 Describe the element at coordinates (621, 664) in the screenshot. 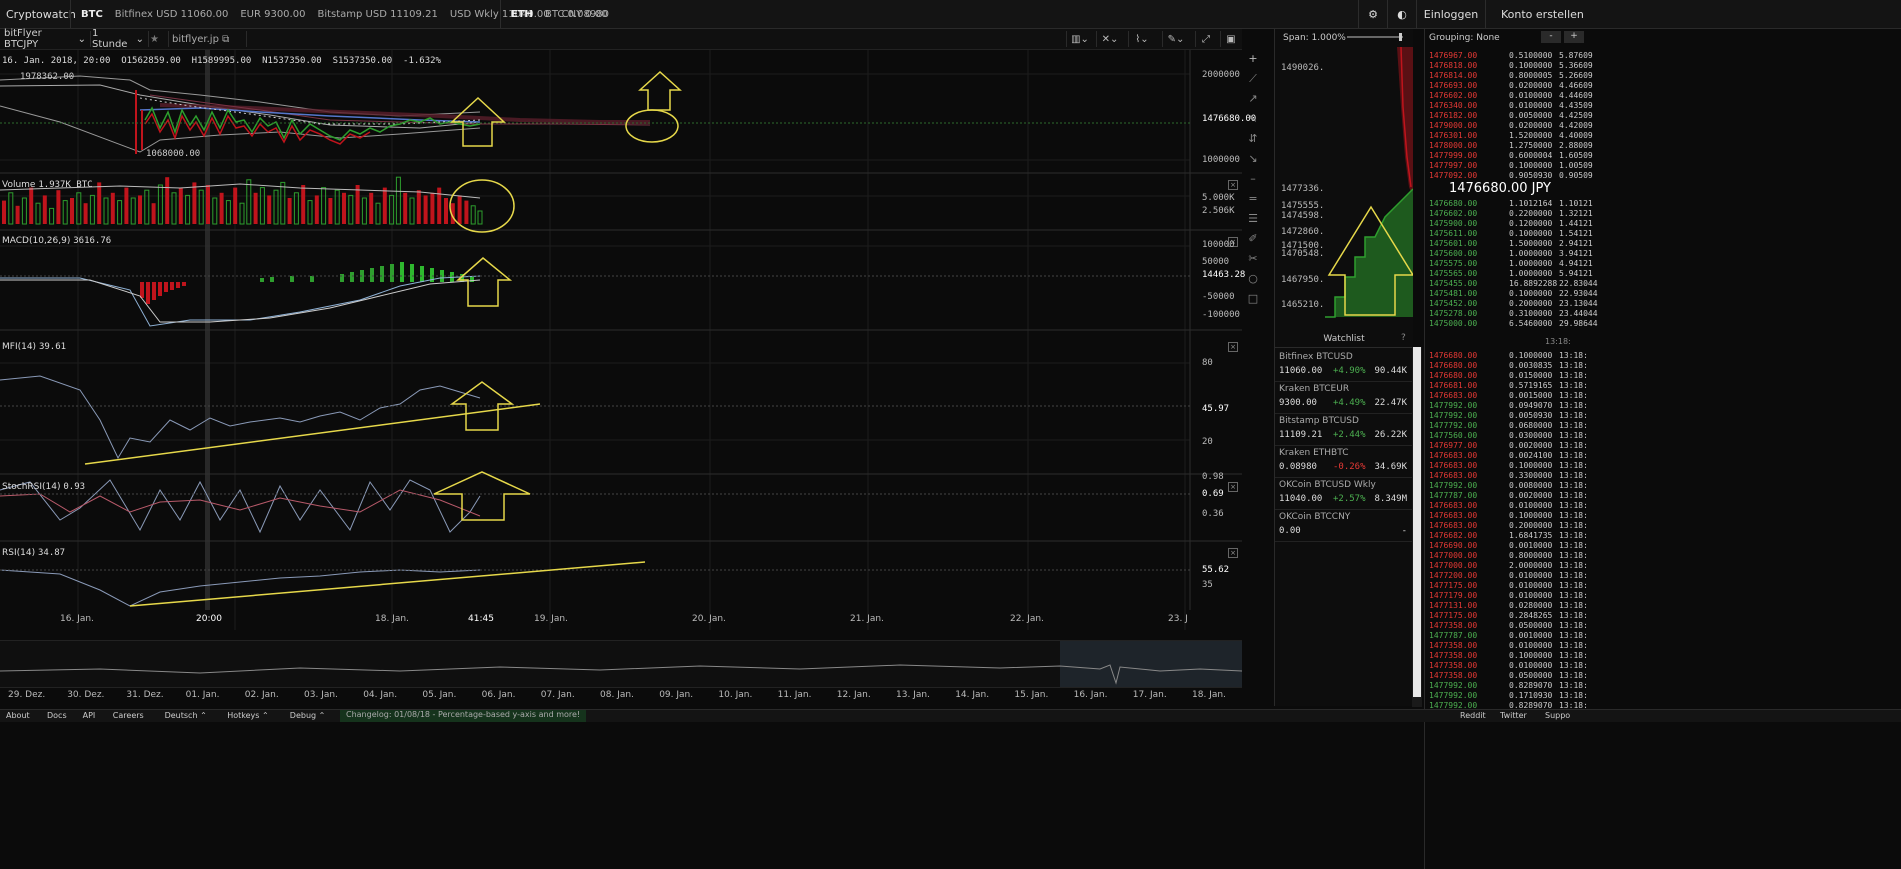

I see `overview-navigator` at that location.